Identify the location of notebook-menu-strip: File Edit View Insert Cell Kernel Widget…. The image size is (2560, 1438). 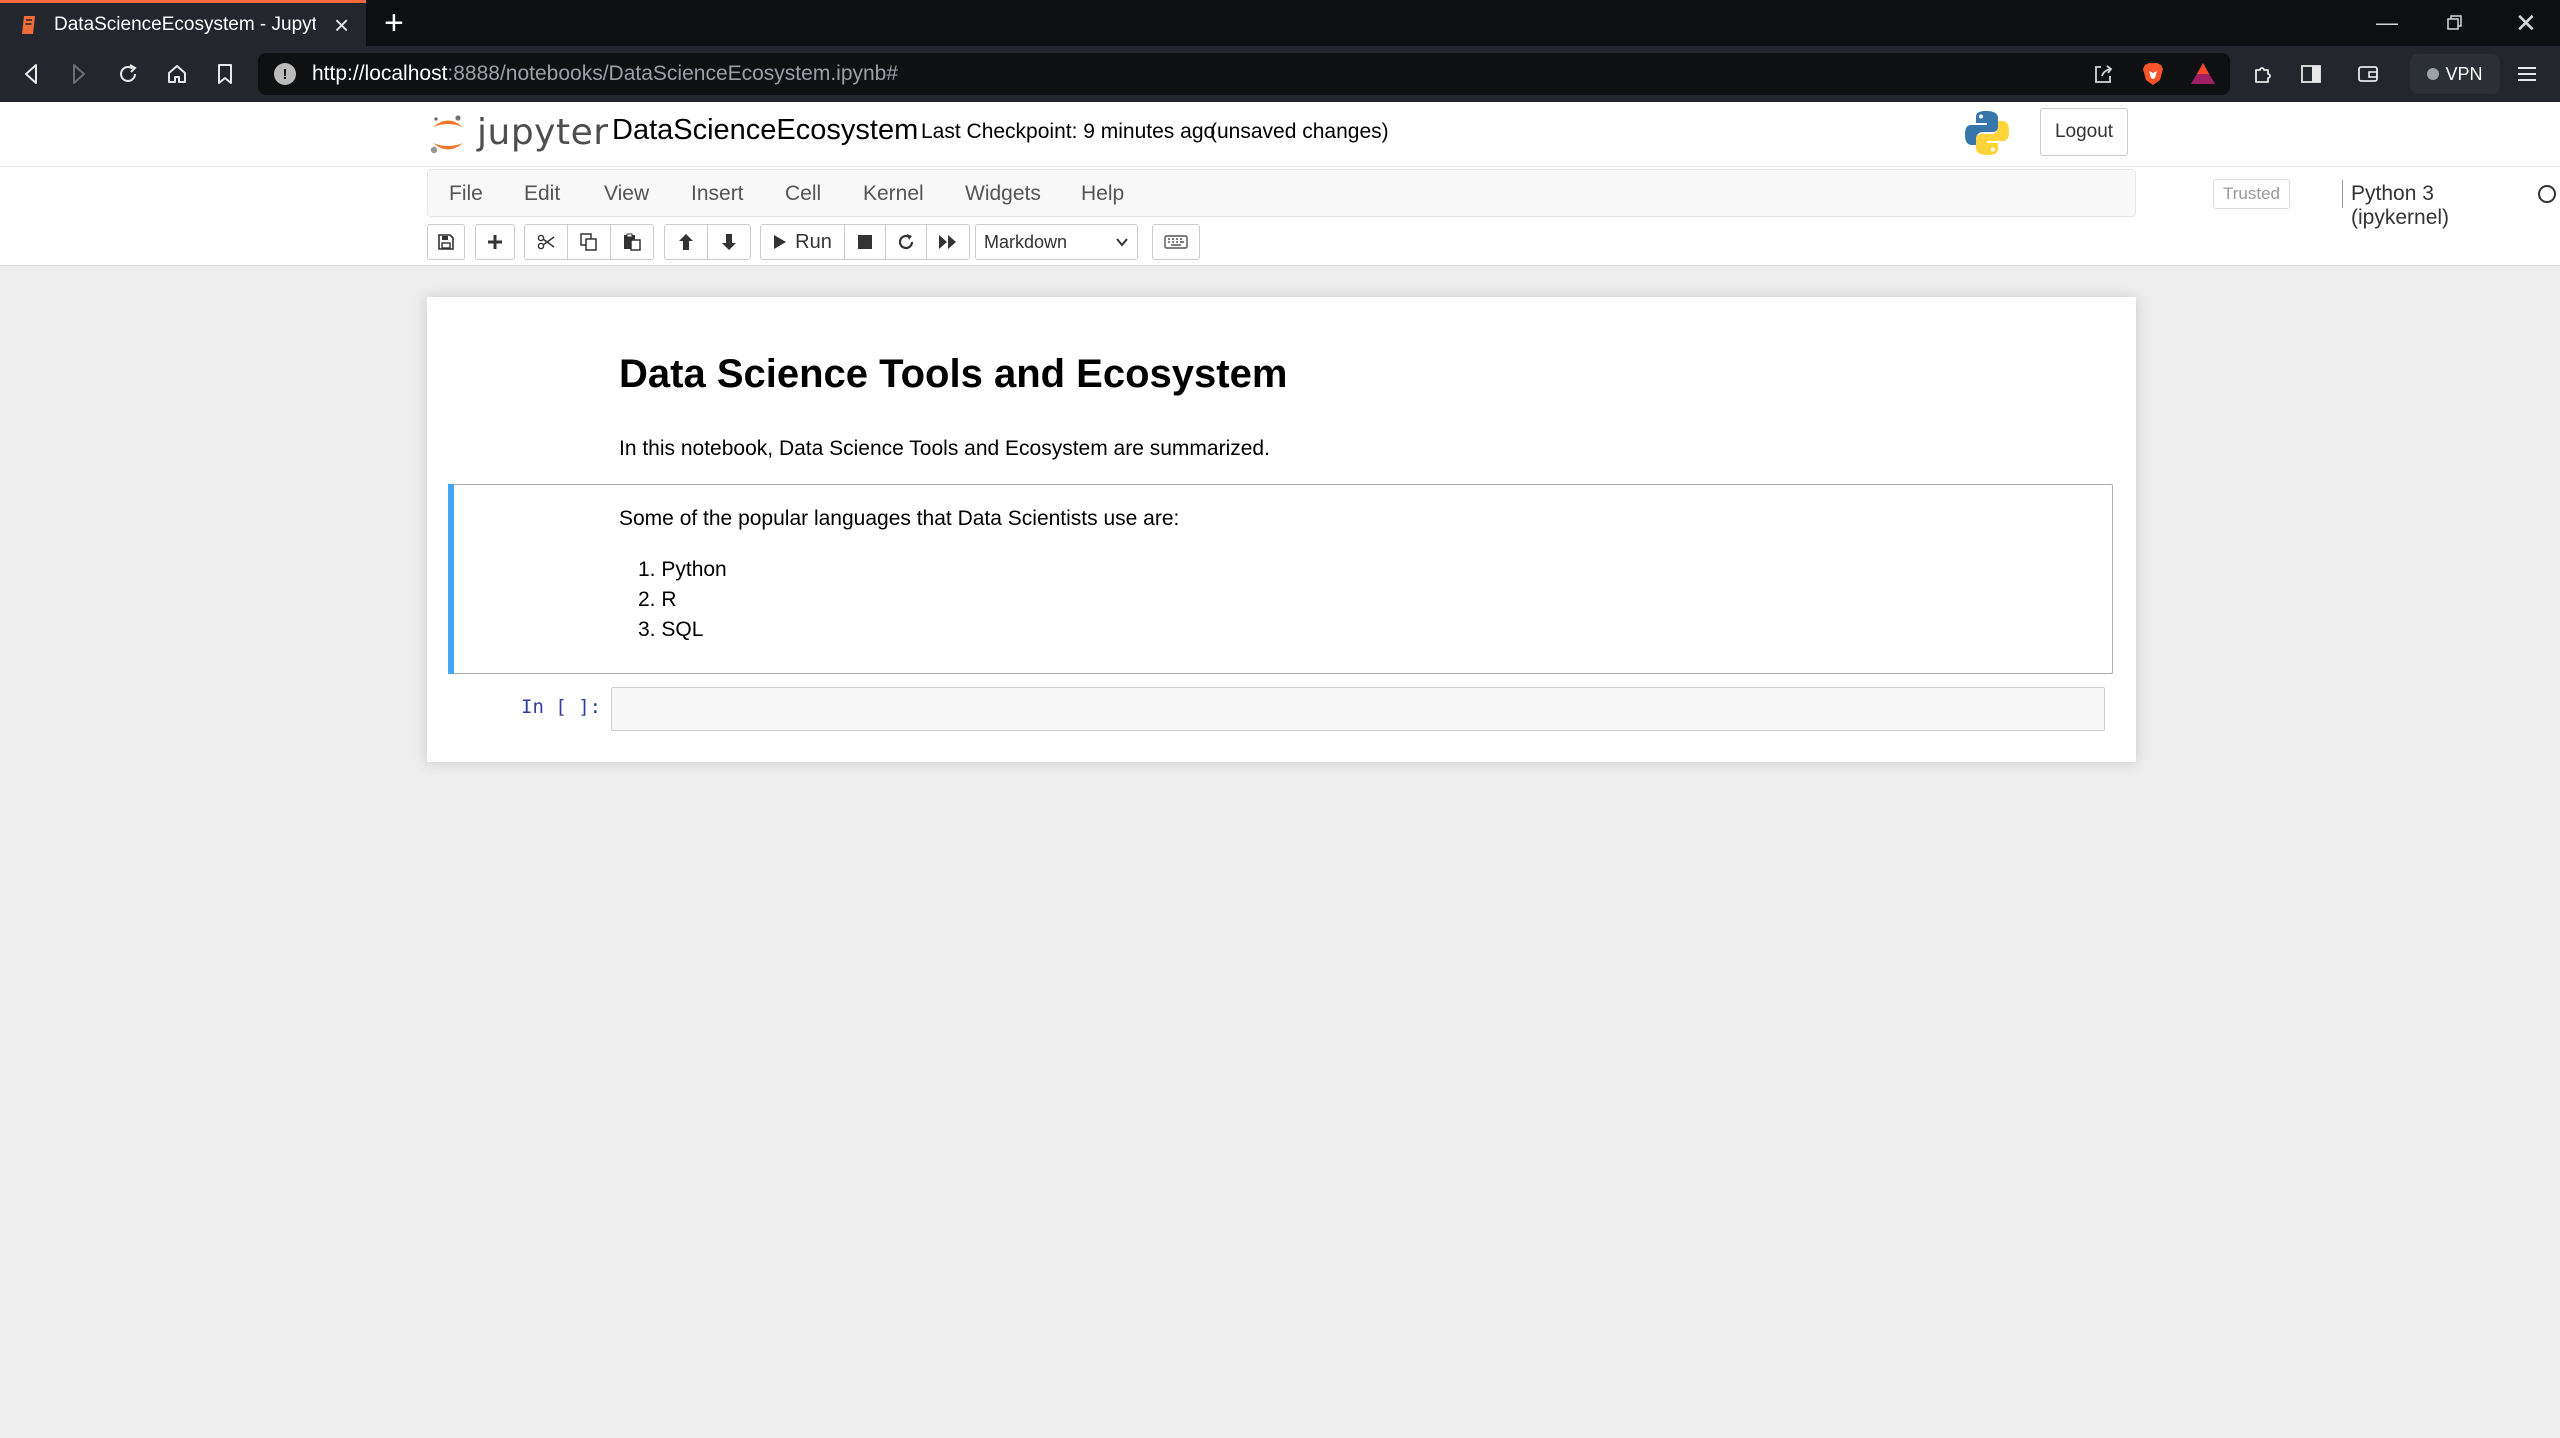
(1280, 216).